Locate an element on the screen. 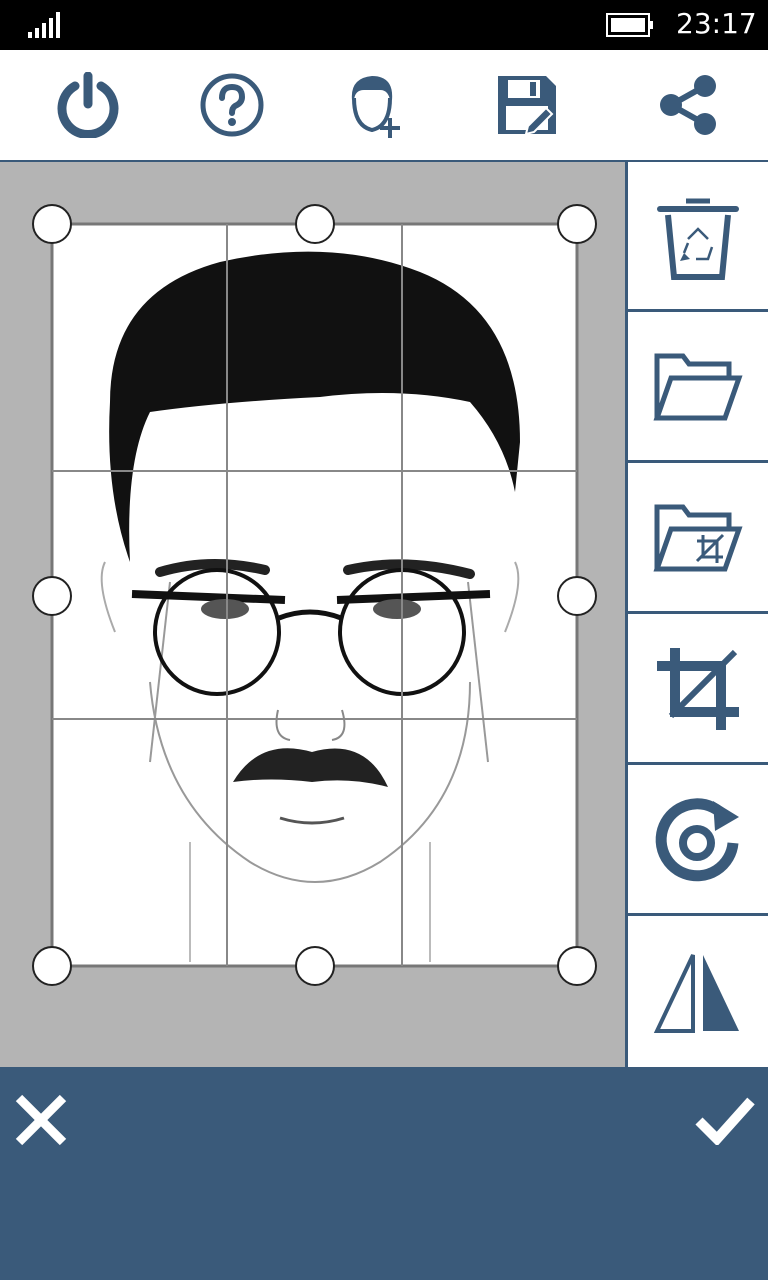 This screenshot has height=1280, width=768. flip-icon is located at coordinates (696, 993).